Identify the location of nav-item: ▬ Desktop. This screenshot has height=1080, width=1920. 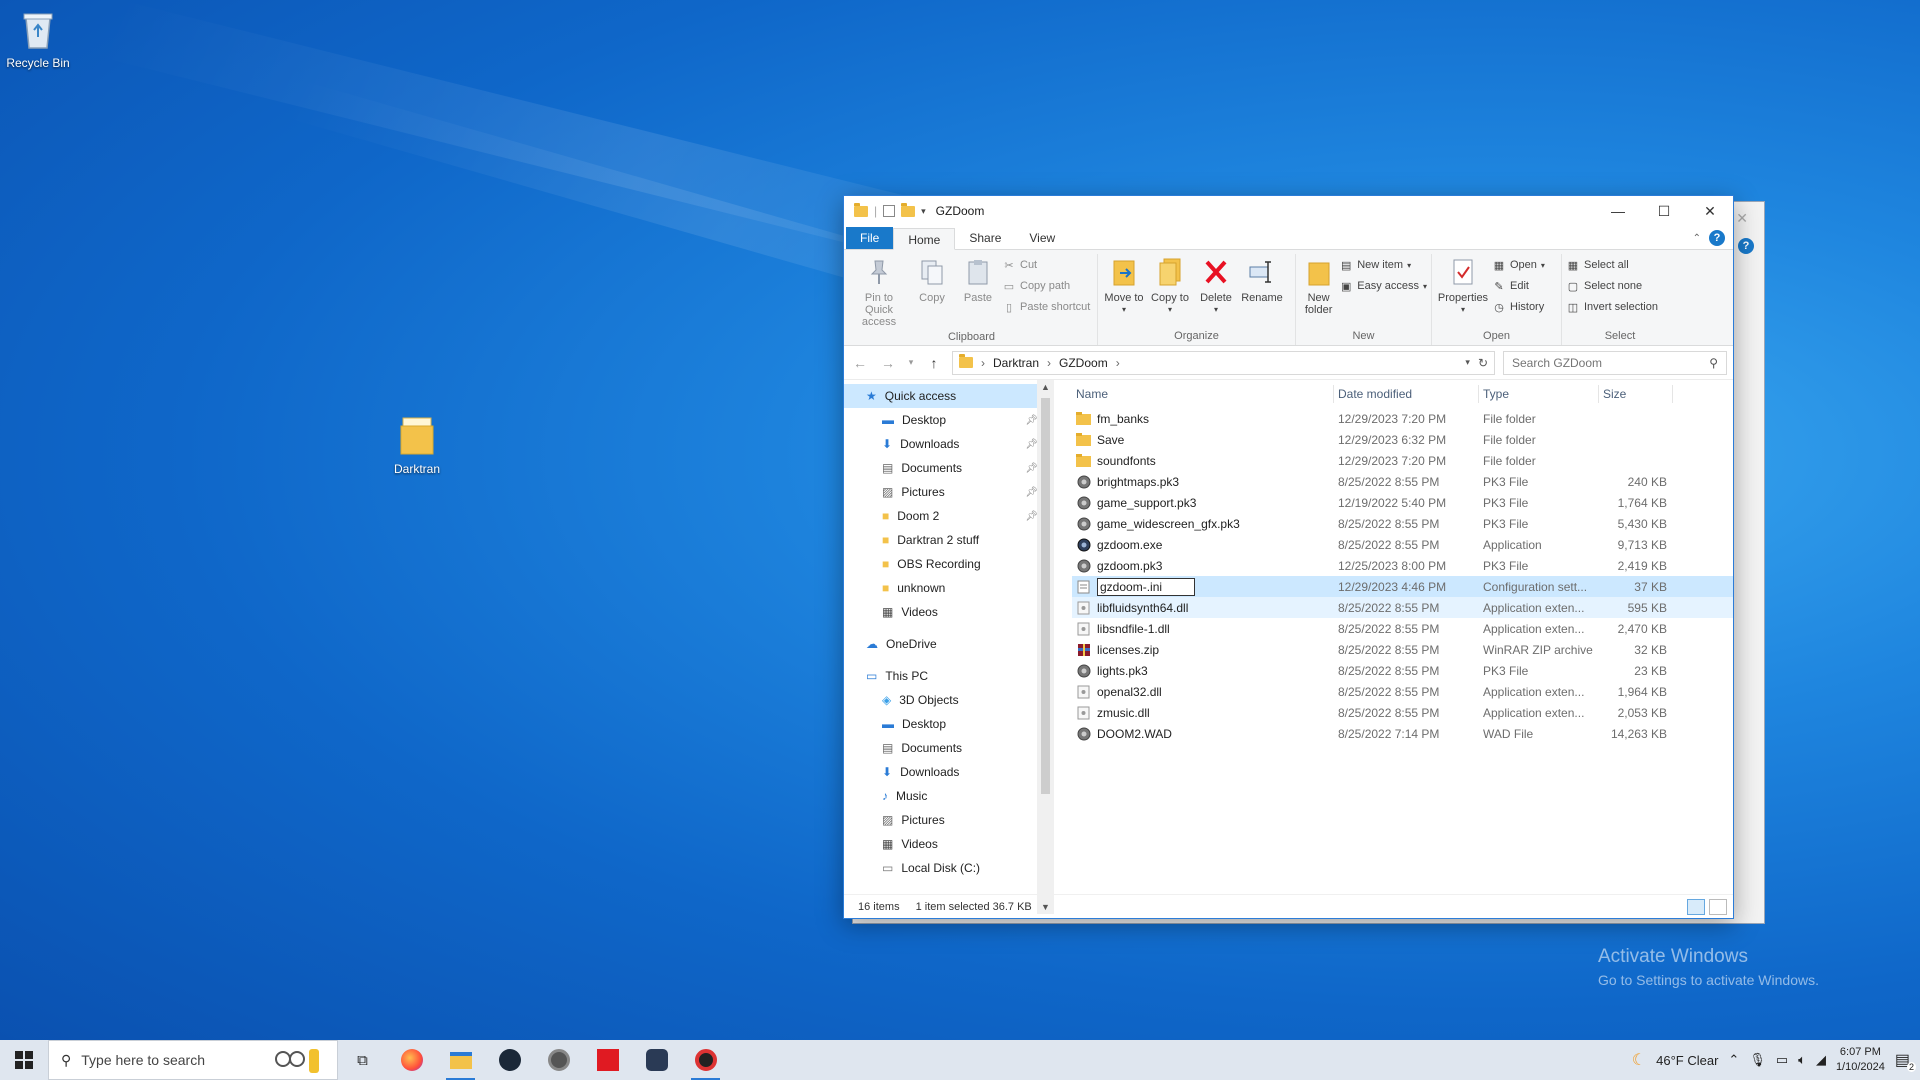
(949, 724).